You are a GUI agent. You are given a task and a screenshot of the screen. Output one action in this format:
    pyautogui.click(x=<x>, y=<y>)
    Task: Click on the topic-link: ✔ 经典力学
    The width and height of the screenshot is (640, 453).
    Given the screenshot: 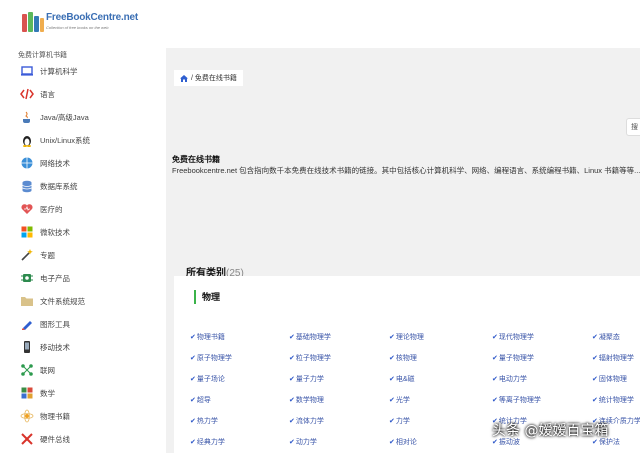 What is the action you would take?
    pyautogui.click(x=207, y=442)
    